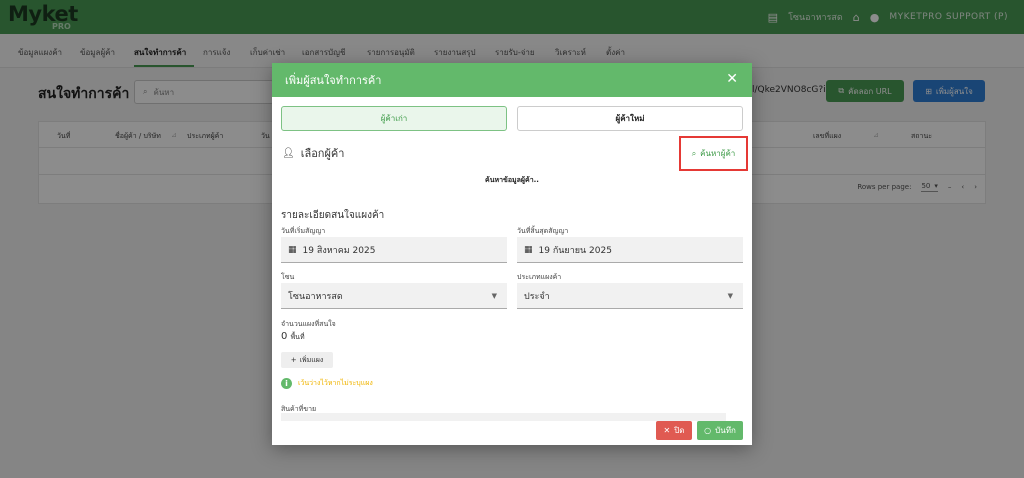 The image size is (1024, 478). Describe the element at coordinates (679, 430) in the screenshot. I see `close-label: ปิด` at that location.